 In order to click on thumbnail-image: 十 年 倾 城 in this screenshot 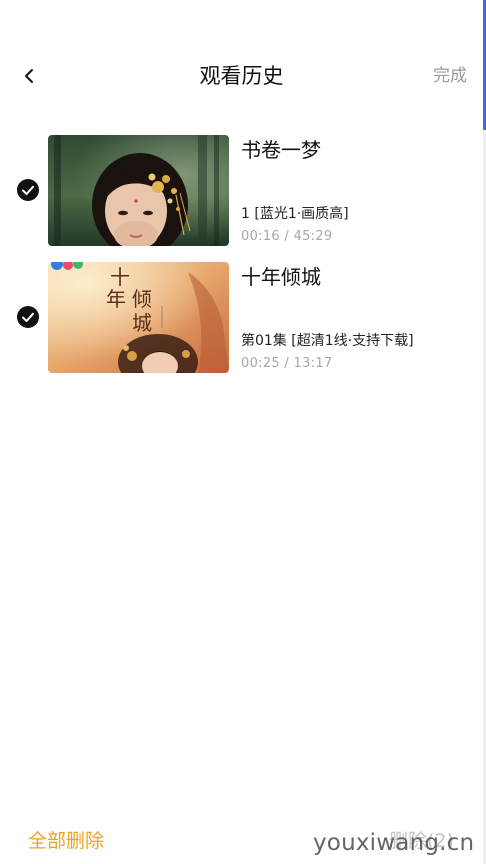, I will do `click(138, 317)`.